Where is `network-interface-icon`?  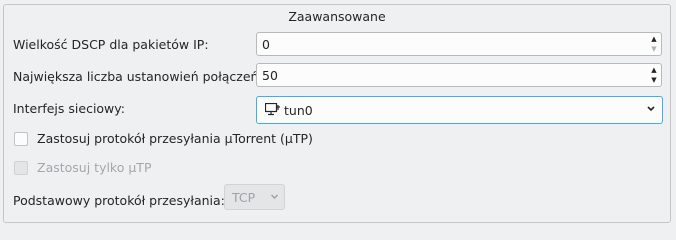 network-interface-icon is located at coordinates (272, 109).